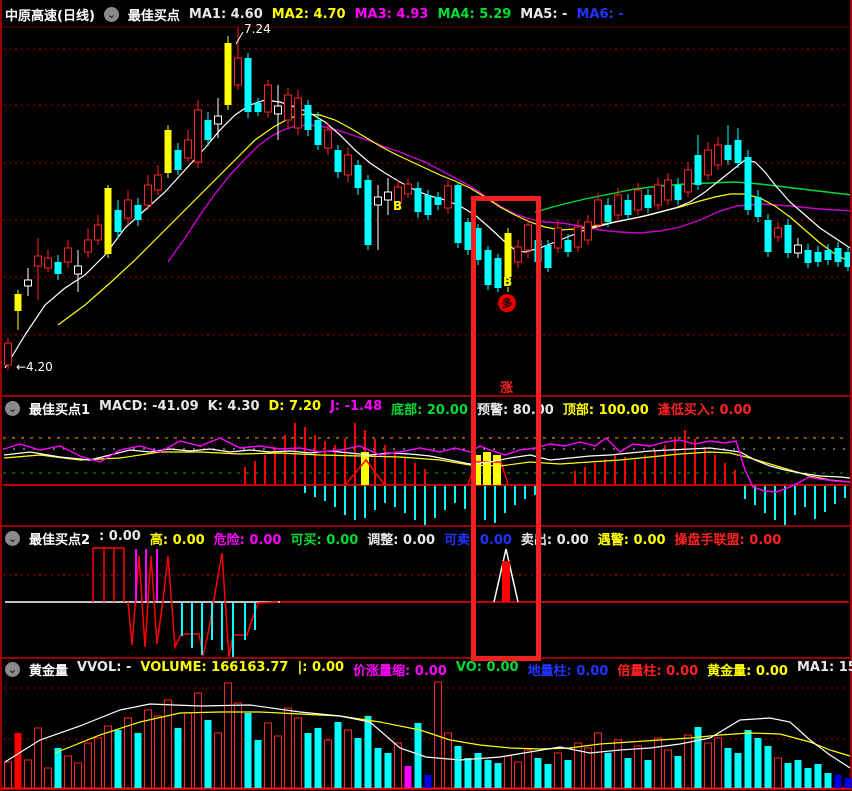  What do you see at coordinates (487, 667) in the screenshot?
I see `header-value: VO: 0.00` at bounding box center [487, 667].